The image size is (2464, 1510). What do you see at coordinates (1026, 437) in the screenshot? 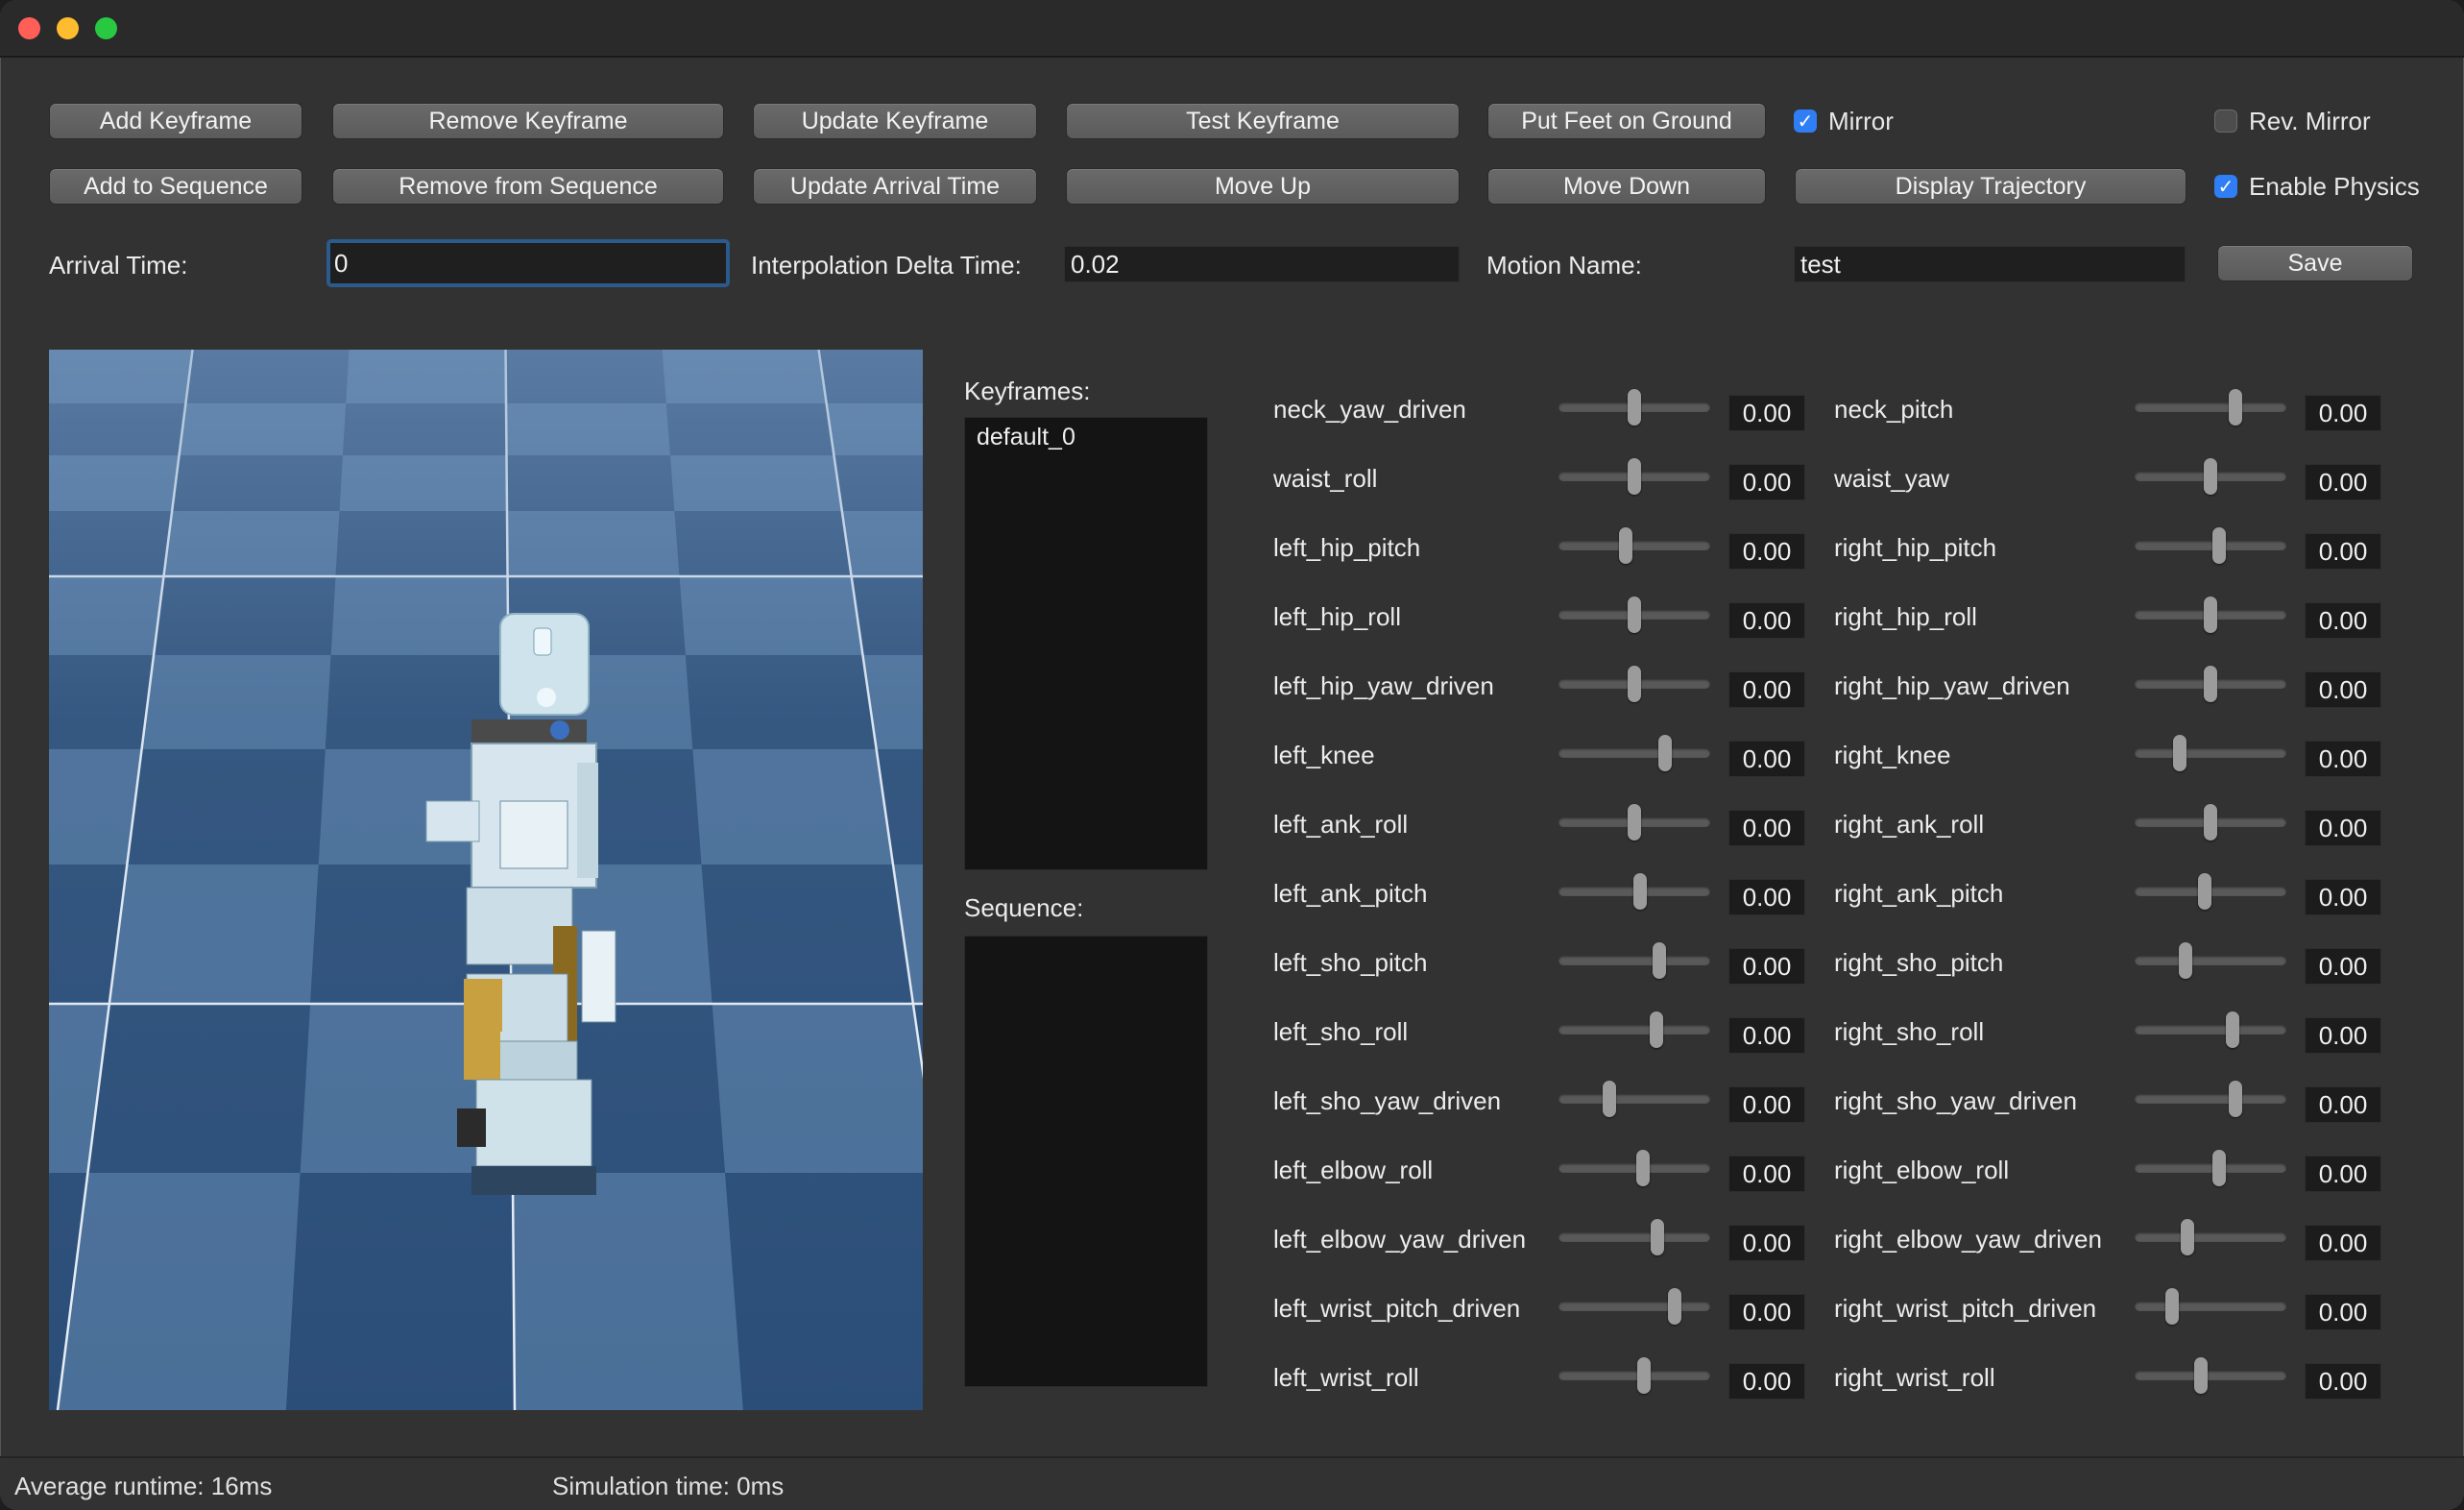
I see `list-item: default_0` at bounding box center [1026, 437].